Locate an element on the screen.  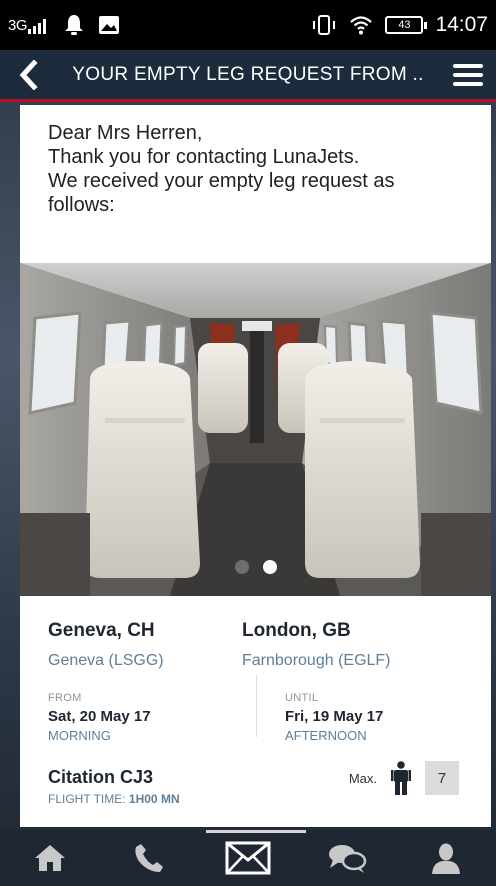
bottom-navigation is located at coordinates (248, 858).